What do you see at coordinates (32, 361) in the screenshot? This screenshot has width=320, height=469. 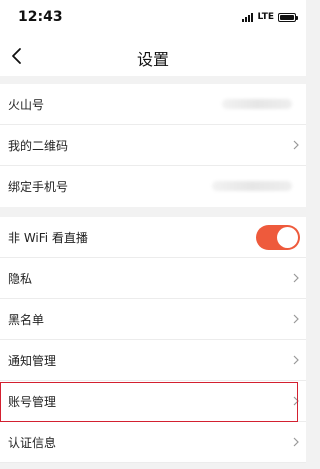 I see `row-label: 通知管理` at bounding box center [32, 361].